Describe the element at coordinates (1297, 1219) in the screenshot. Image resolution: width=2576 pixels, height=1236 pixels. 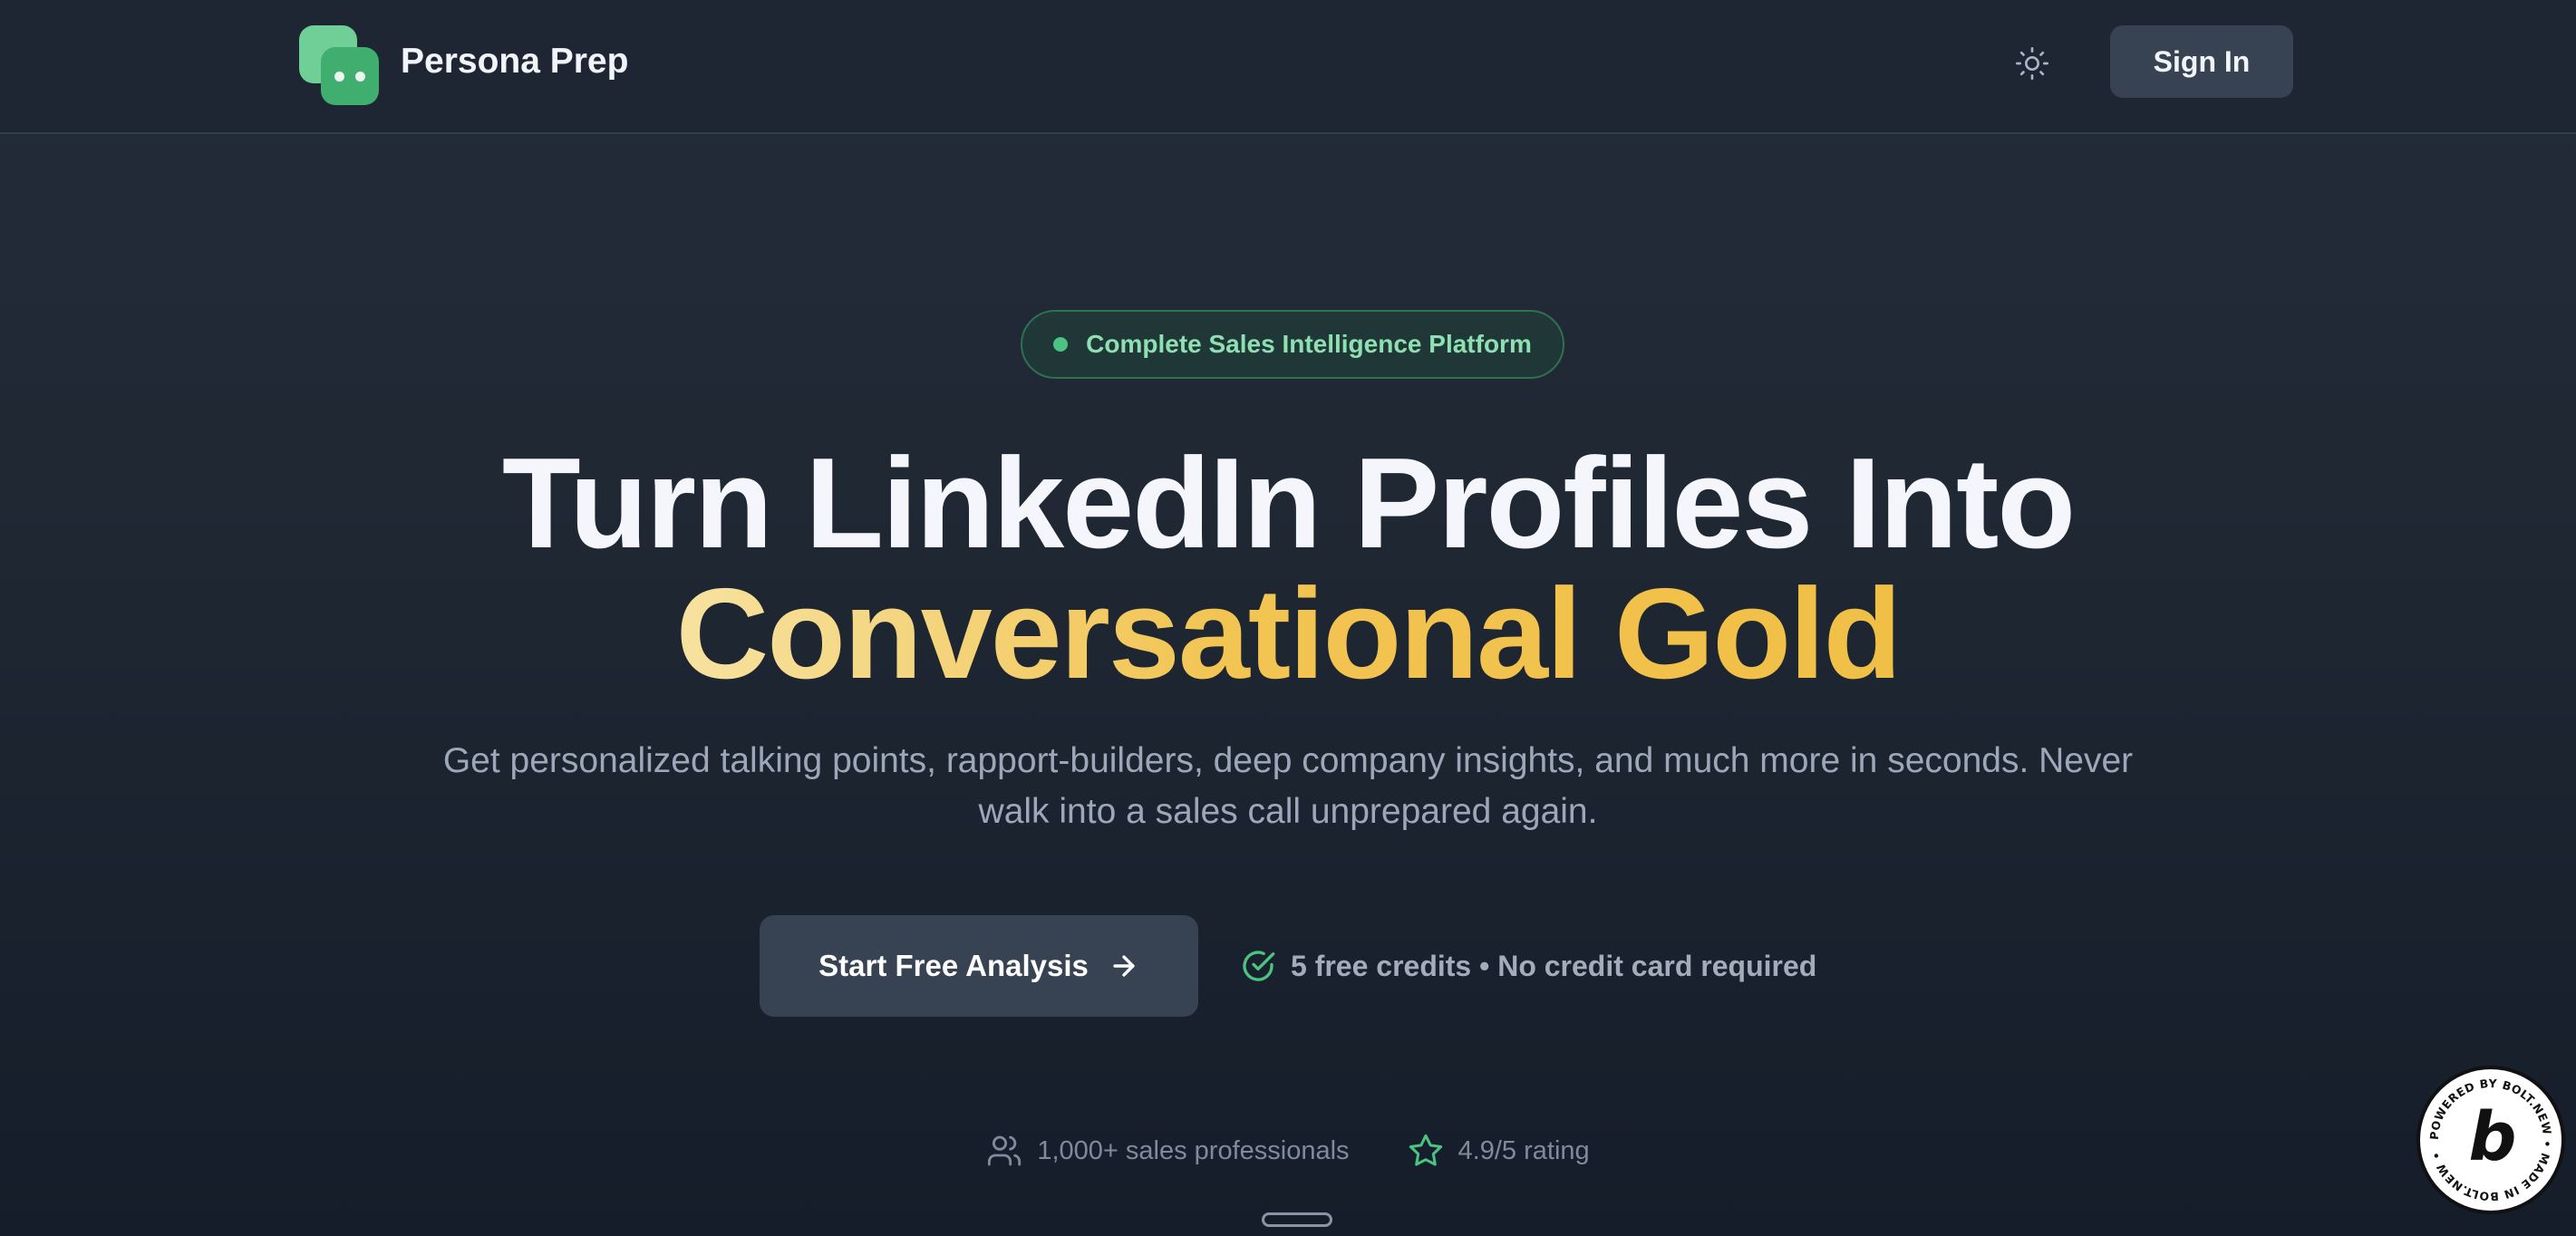
I see `scroll-indicator` at that location.